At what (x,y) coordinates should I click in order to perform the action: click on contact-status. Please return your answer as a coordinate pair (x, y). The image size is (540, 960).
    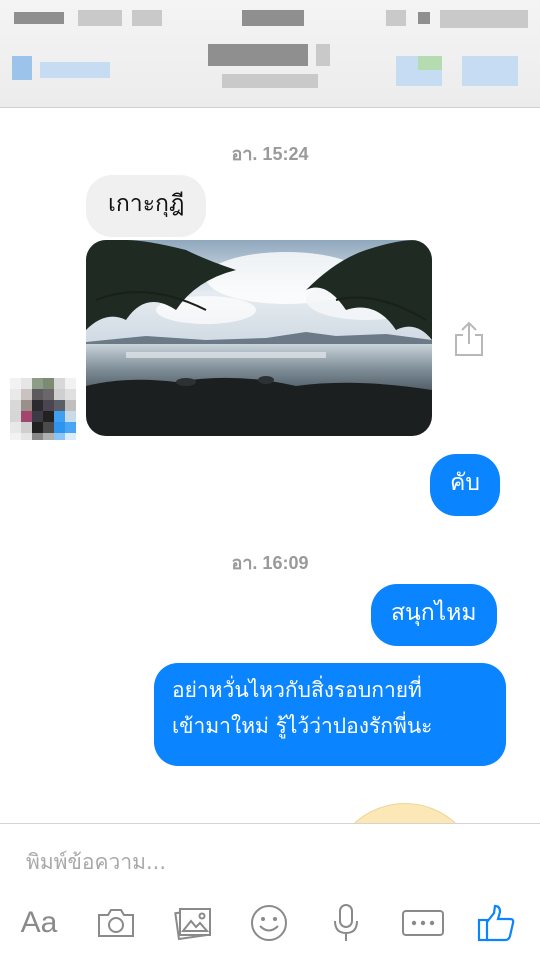
    Looking at the image, I should click on (270, 81).